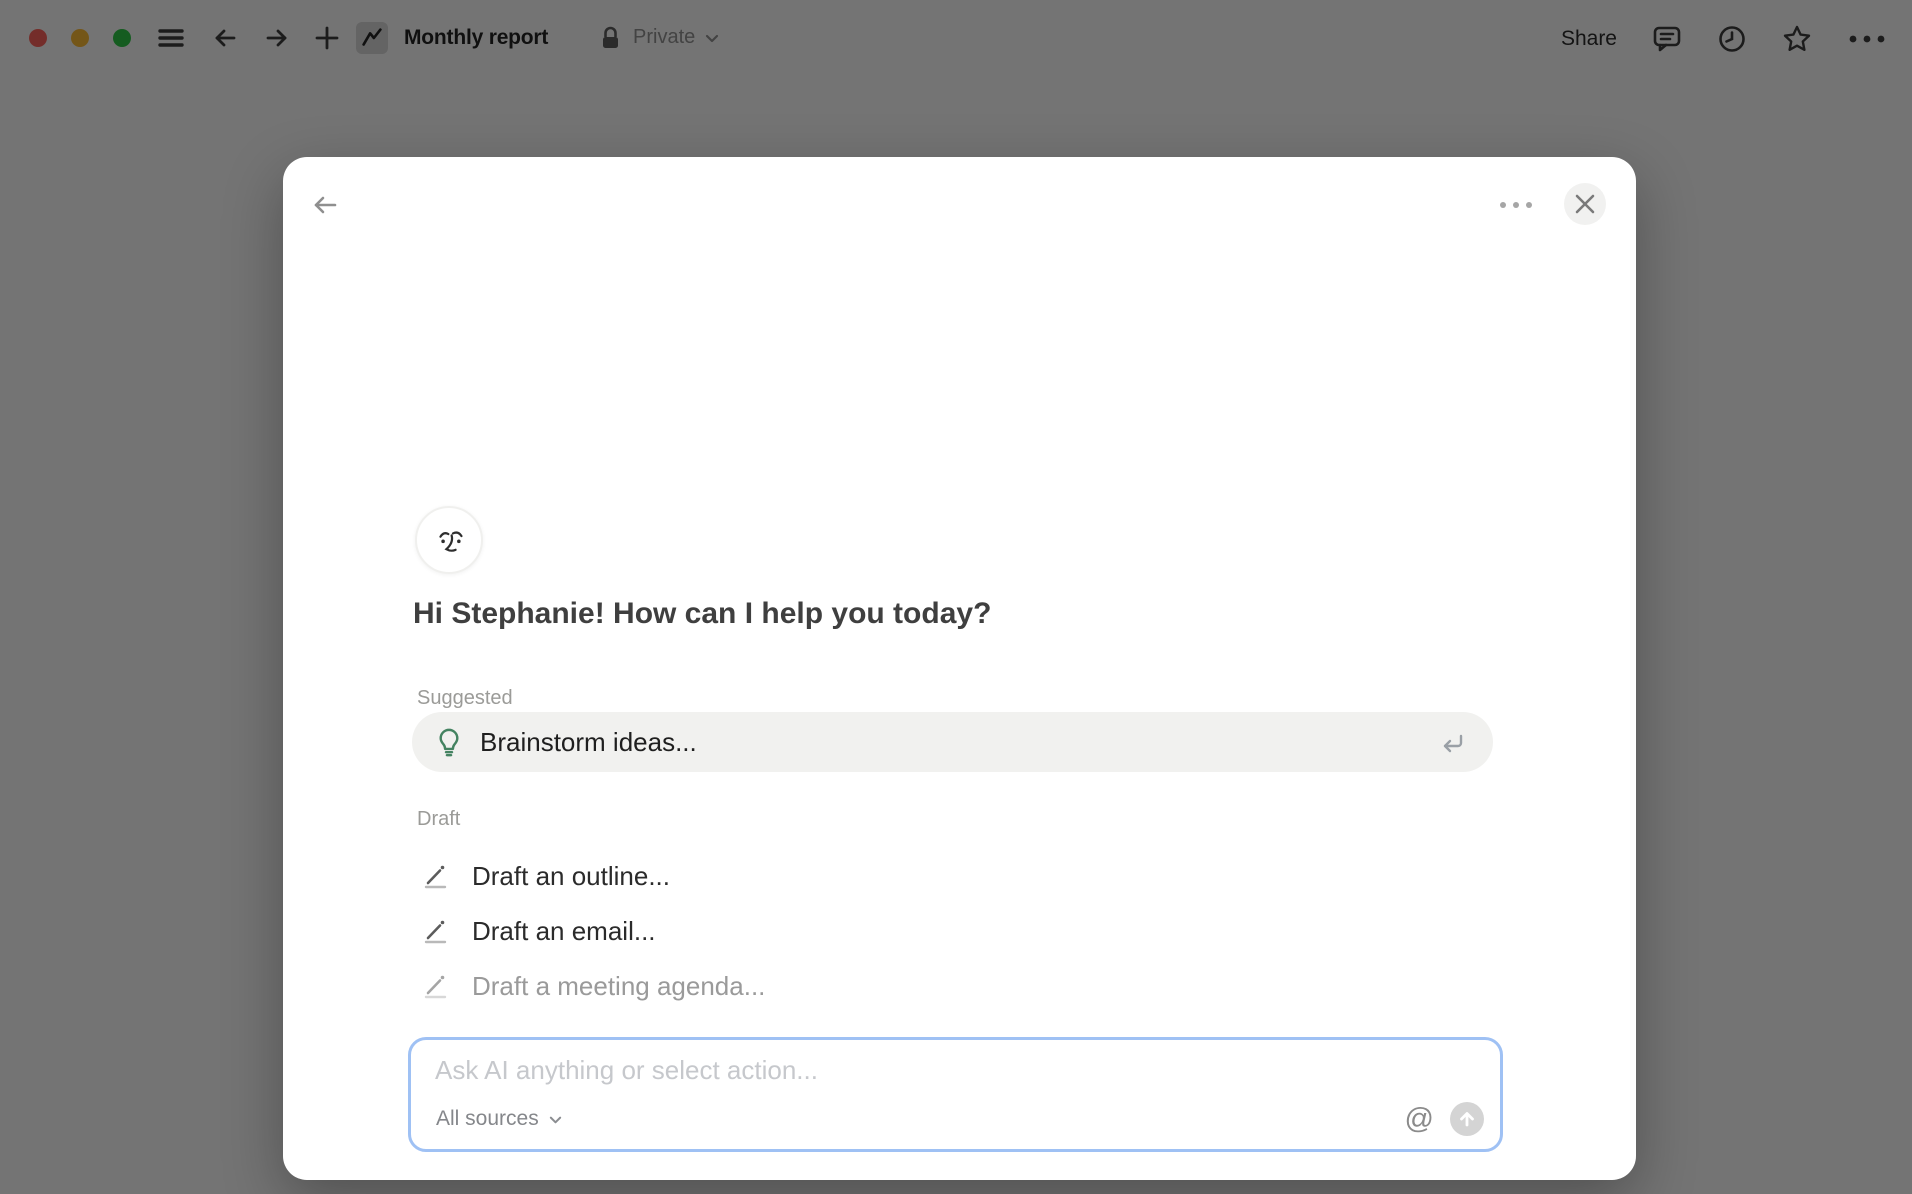 This screenshot has width=1912, height=1194. What do you see at coordinates (487, 1118) in the screenshot?
I see `sources-label: All sources` at bounding box center [487, 1118].